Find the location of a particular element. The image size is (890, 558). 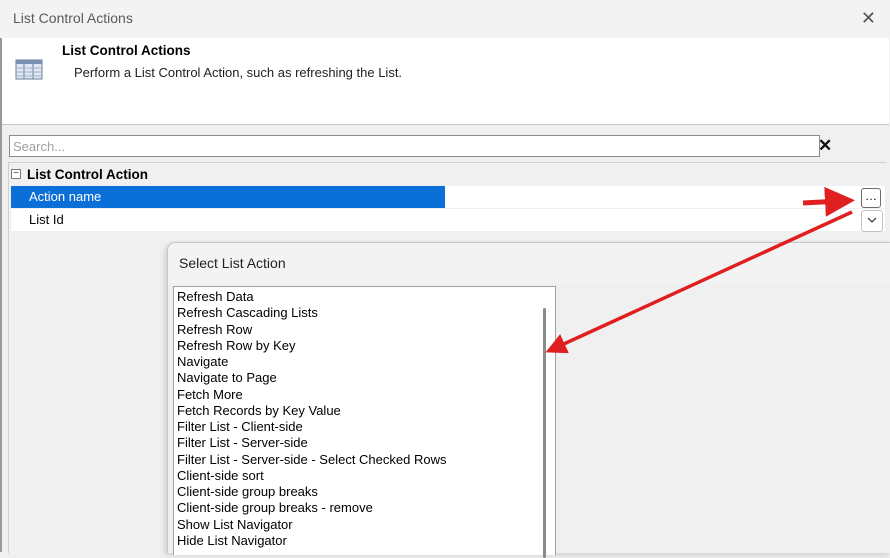

property-name: List Id is located at coordinates (228, 220).